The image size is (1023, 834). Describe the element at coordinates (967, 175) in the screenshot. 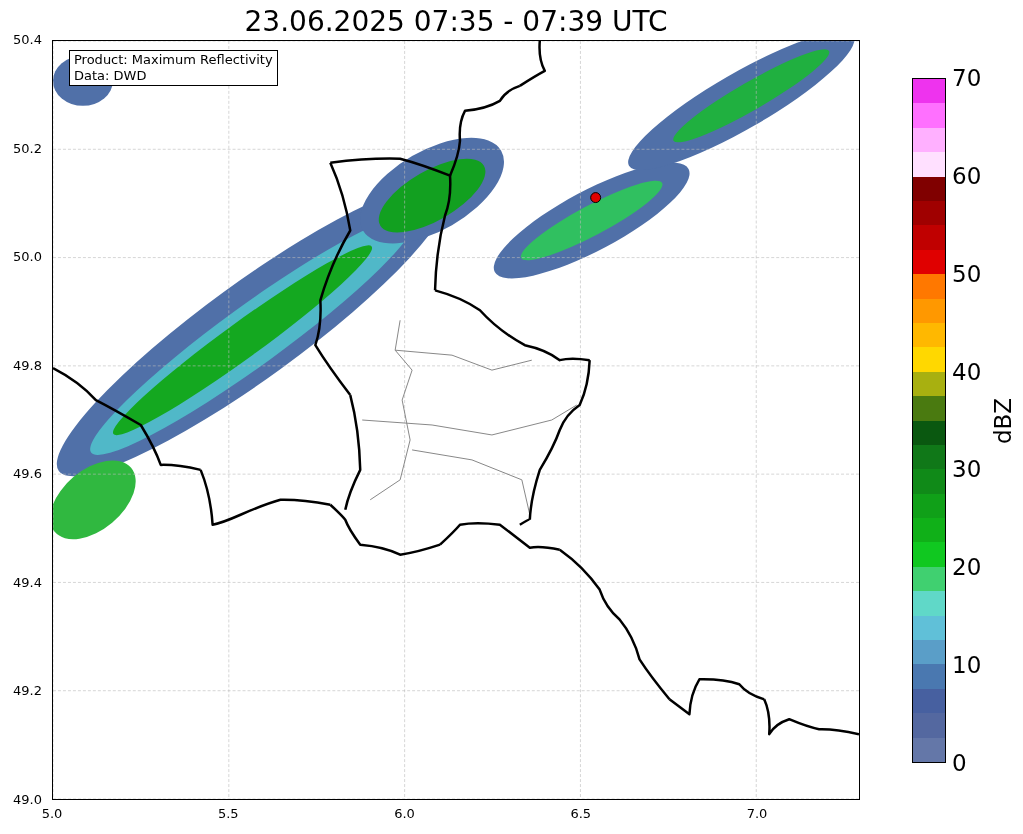

I see `colorbar-tick-label: 60` at that location.